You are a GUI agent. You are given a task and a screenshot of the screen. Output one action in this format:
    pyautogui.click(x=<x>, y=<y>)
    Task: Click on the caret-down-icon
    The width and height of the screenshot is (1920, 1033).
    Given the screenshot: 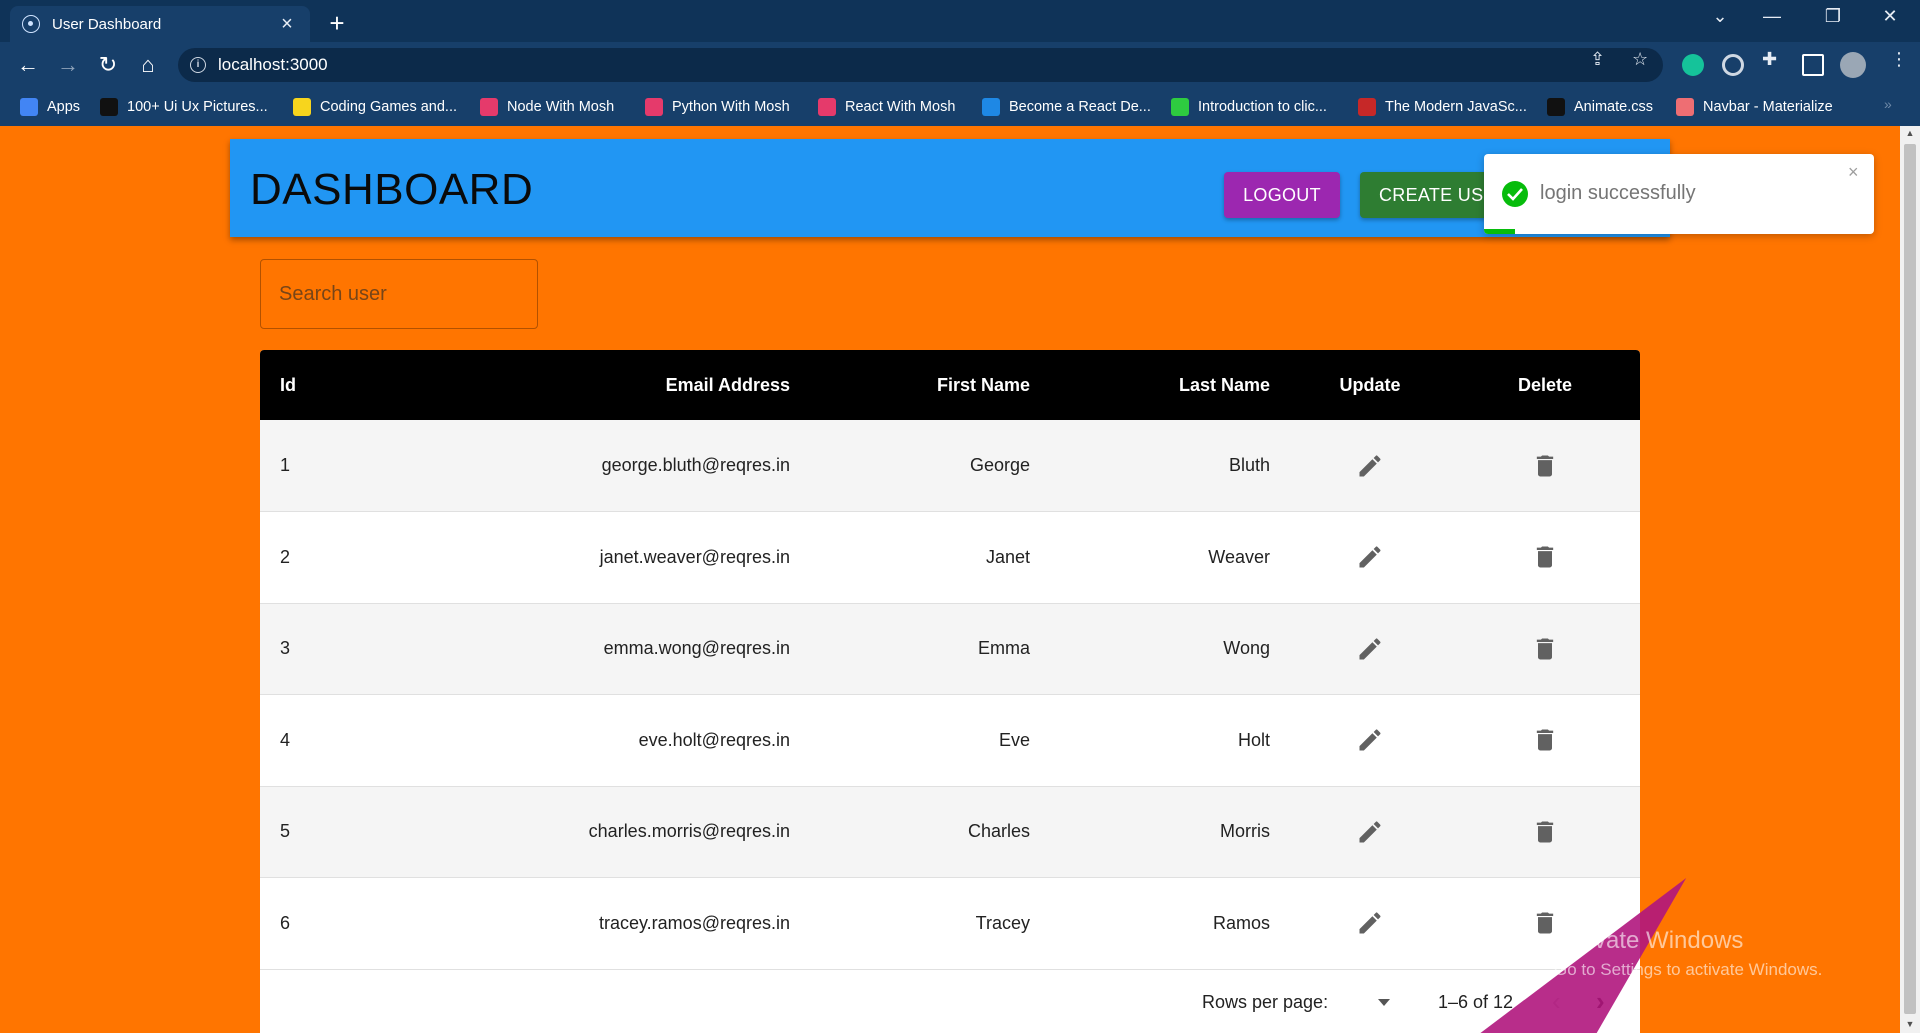 What is the action you would take?
    pyautogui.click(x=1384, y=1002)
    